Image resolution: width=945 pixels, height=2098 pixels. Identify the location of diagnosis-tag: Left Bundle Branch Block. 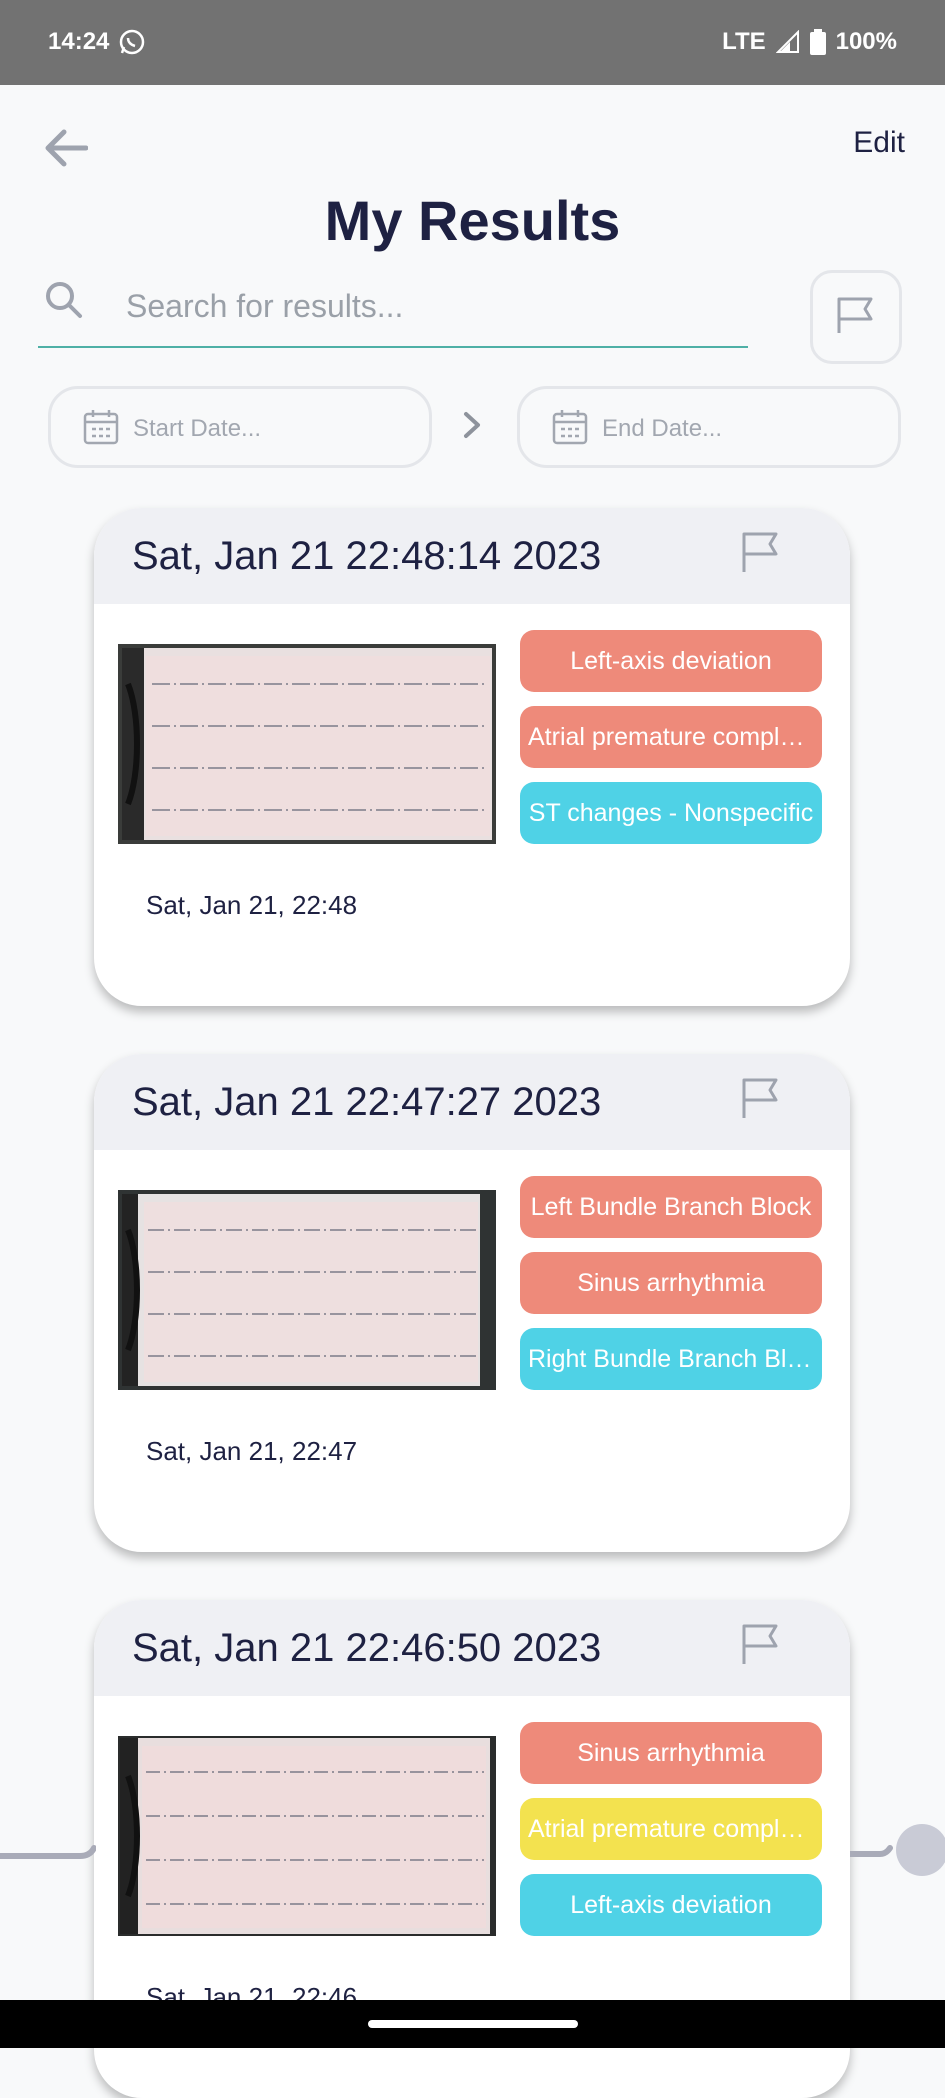
(671, 1207).